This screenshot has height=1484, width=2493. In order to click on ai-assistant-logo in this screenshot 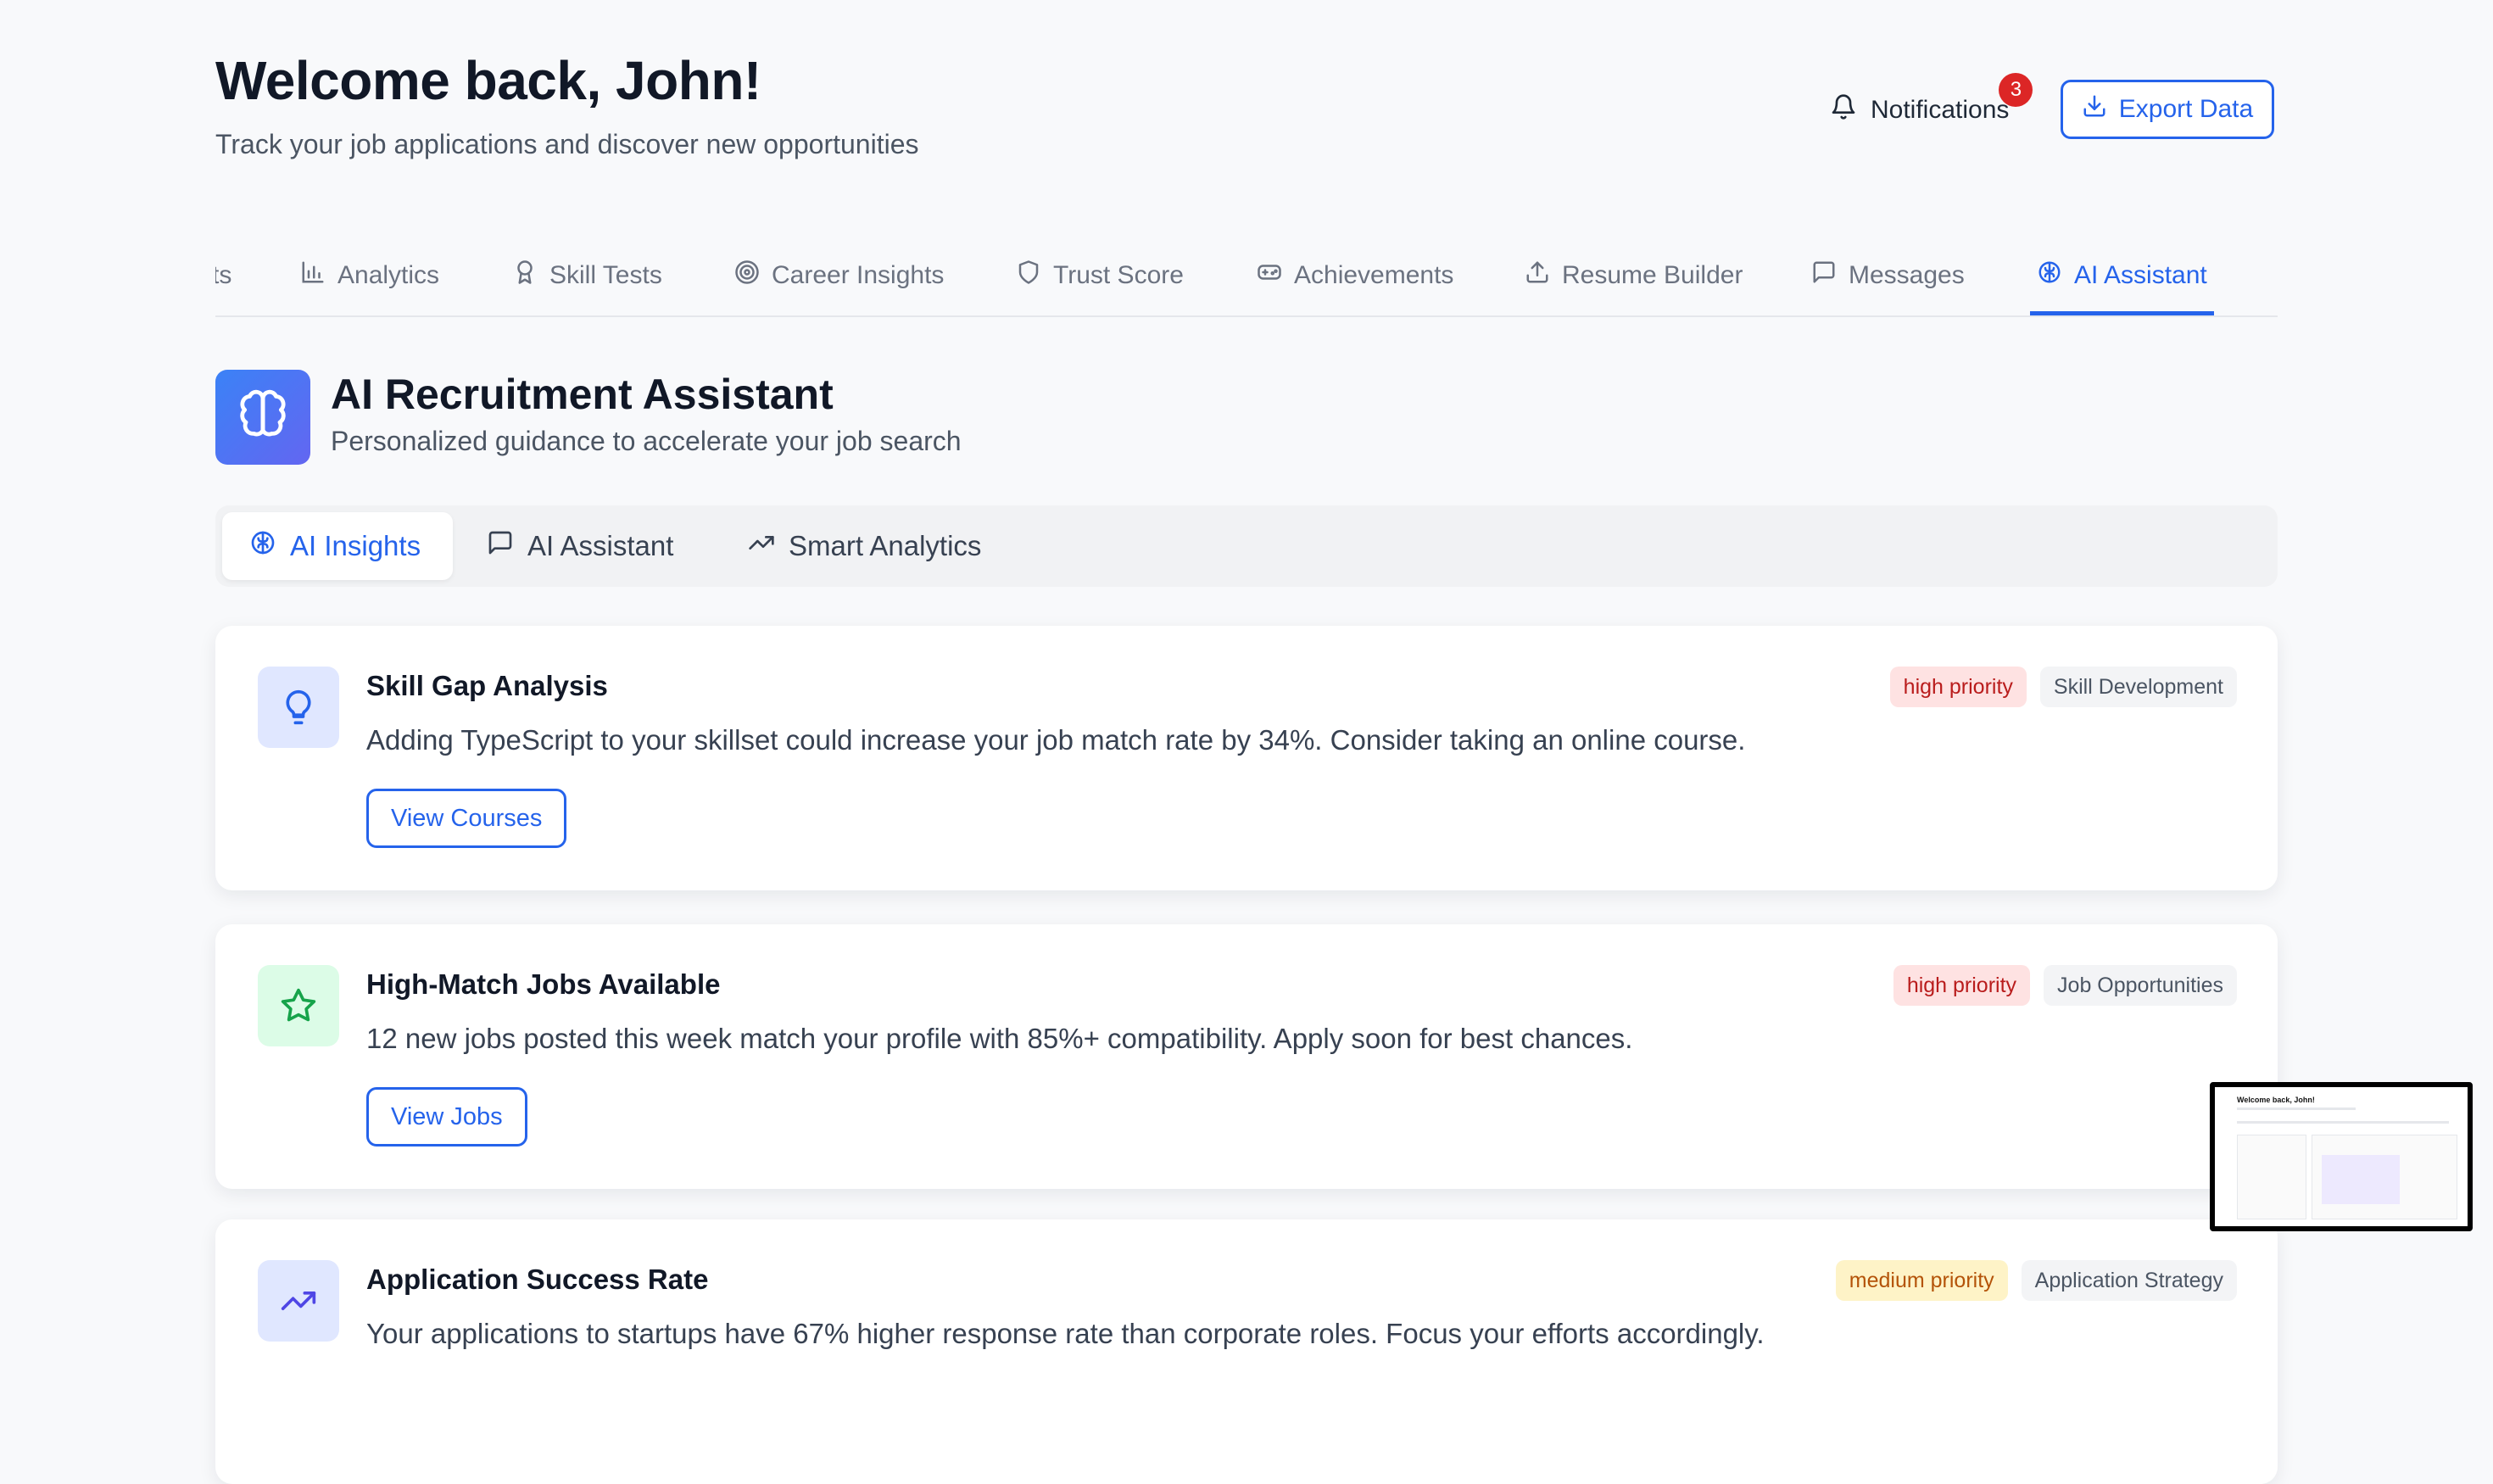, I will do `click(262, 417)`.